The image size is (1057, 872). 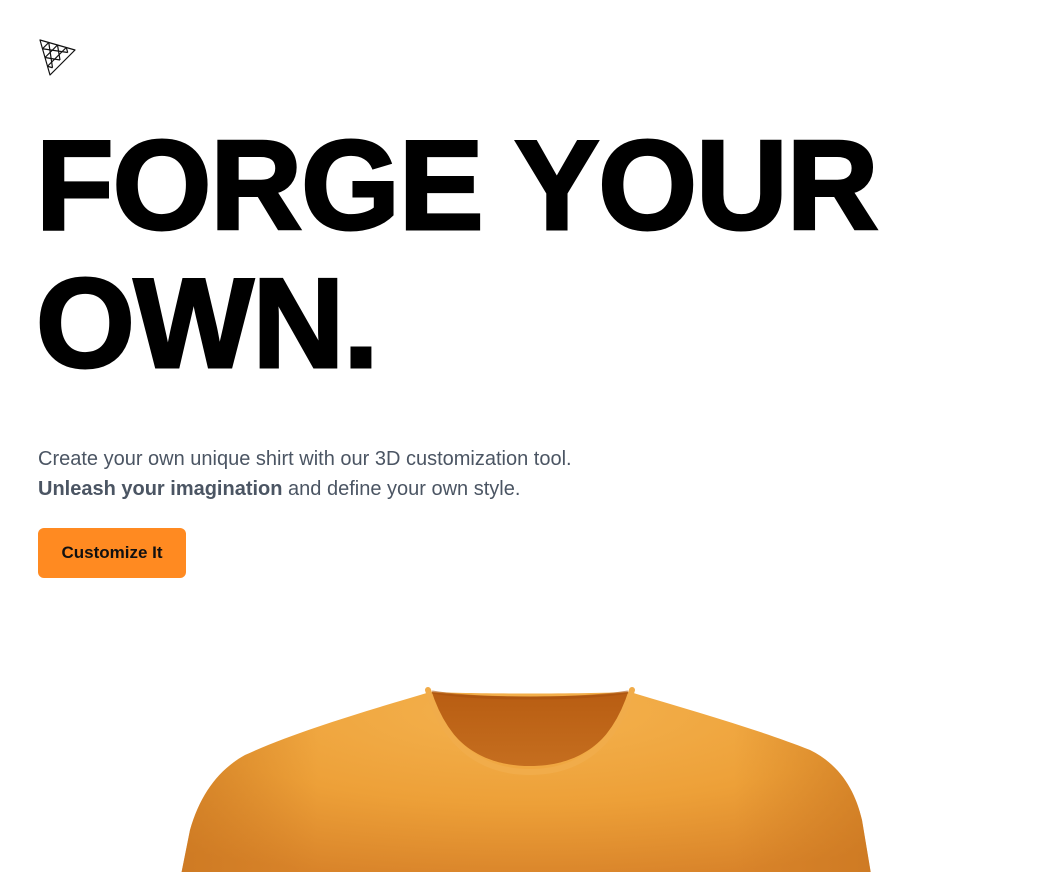 What do you see at coordinates (207, 323) in the screenshot?
I see `headline-line-2: OWN.` at bounding box center [207, 323].